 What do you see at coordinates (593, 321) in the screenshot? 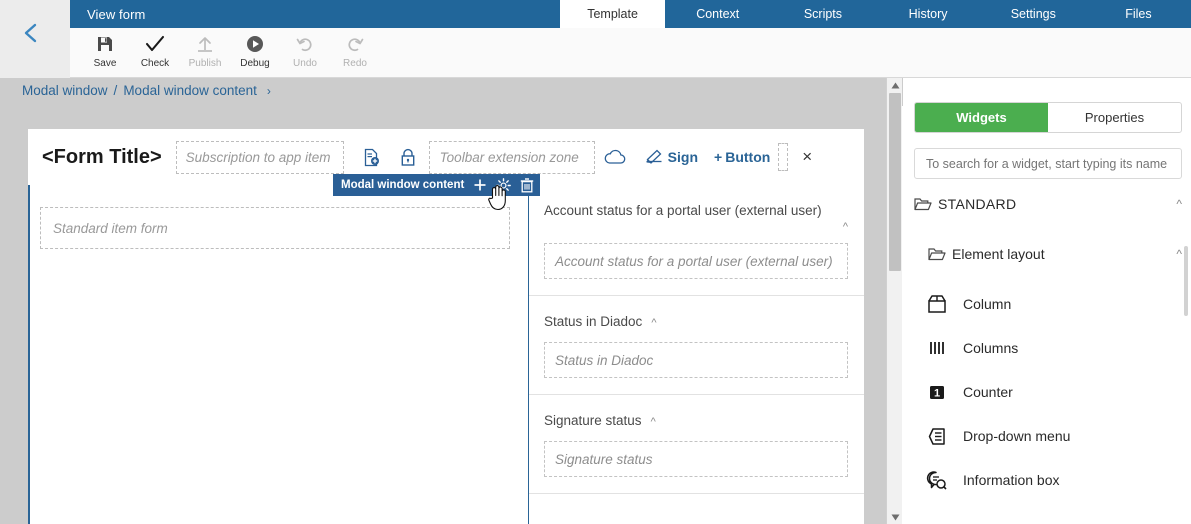
I see `field-label: Status in Diadoc` at bounding box center [593, 321].